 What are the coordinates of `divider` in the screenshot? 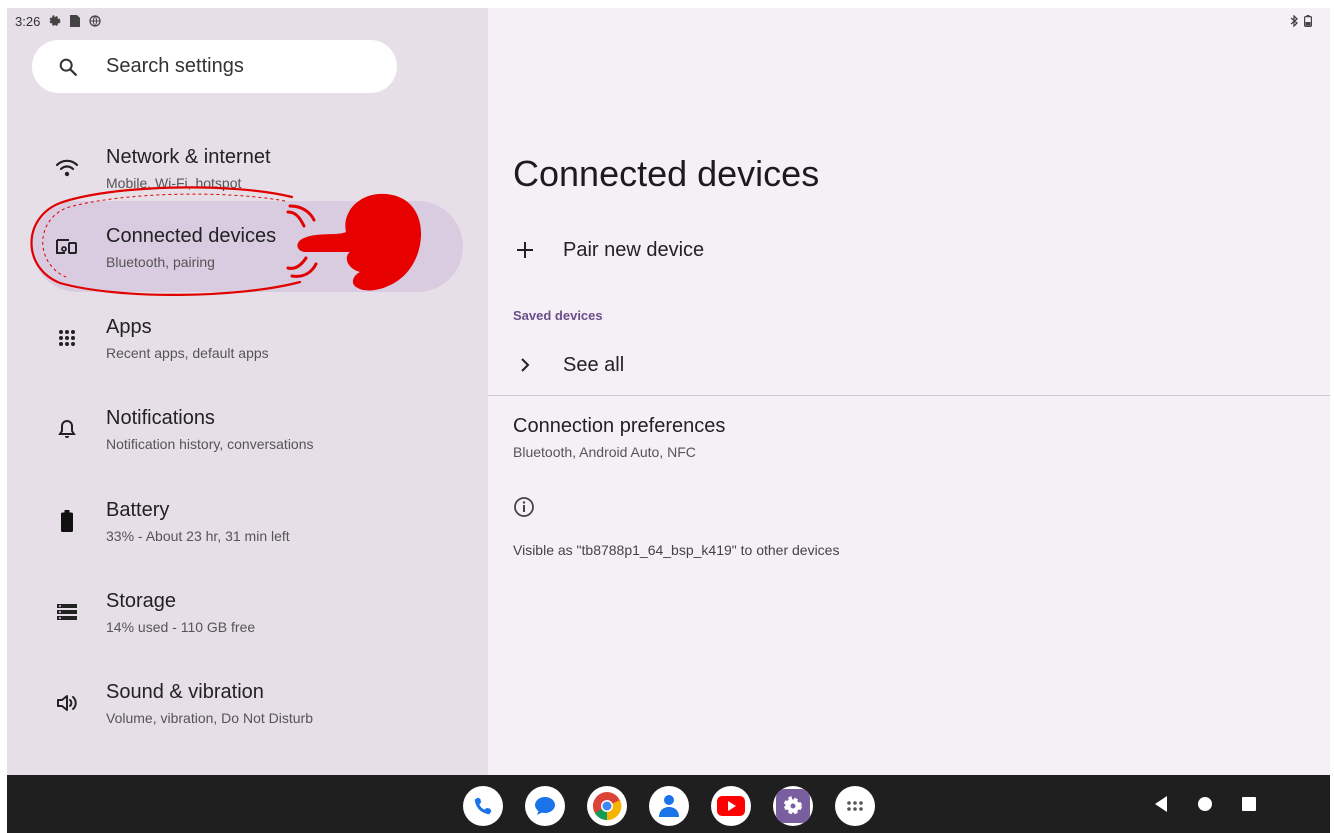 It's located at (909, 395).